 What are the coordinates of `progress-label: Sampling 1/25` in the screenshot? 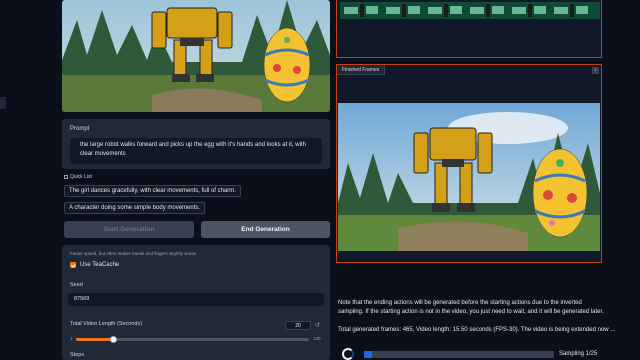 It's located at (578, 354).